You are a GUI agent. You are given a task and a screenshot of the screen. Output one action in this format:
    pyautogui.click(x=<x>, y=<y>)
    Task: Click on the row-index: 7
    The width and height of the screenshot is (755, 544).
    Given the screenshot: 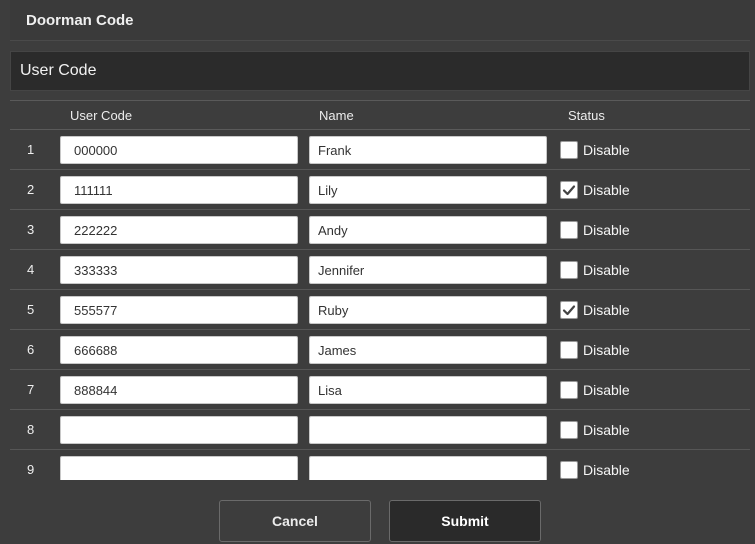 What is the action you would take?
    pyautogui.click(x=31, y=389)
    